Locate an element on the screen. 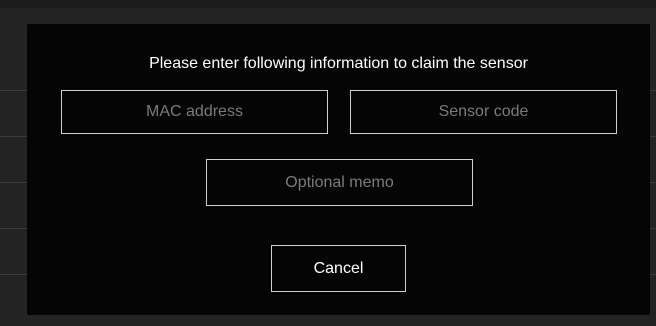 Image resolution: width=656 pixels, height=326 pixels. backdrop-header-bar is located at coordinates (328, 4).